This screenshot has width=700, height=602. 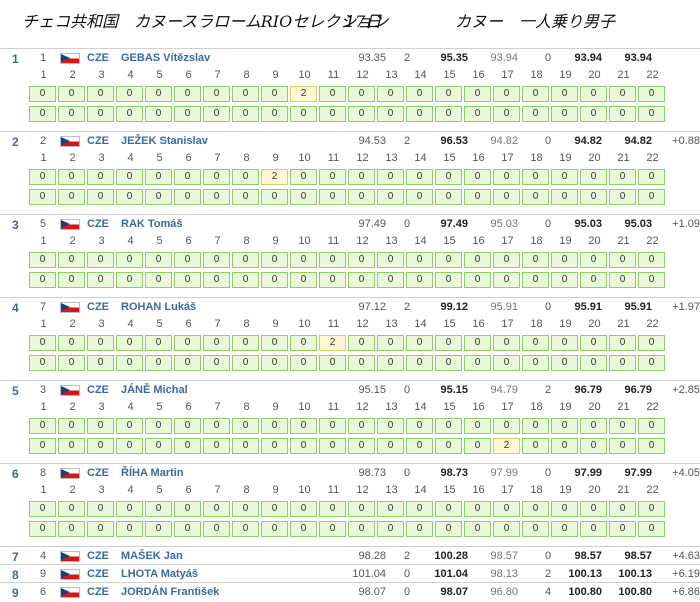 I want to click on athlete-name: GEBAS Vítězslav, so click(x=165, y=58).